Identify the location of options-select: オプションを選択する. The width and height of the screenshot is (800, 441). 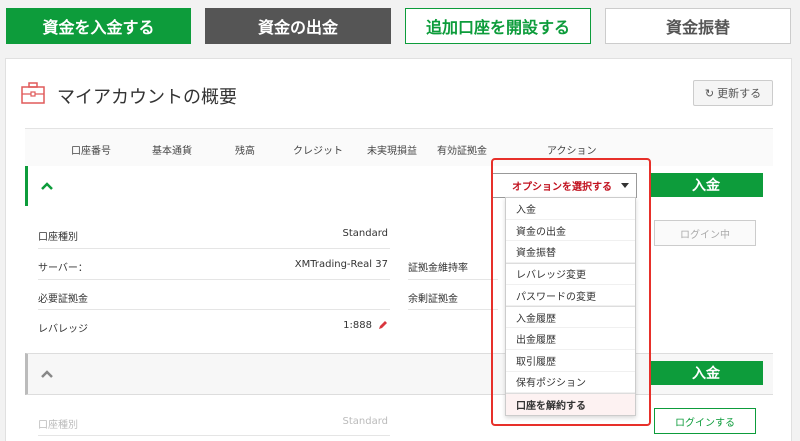
(564, 185).